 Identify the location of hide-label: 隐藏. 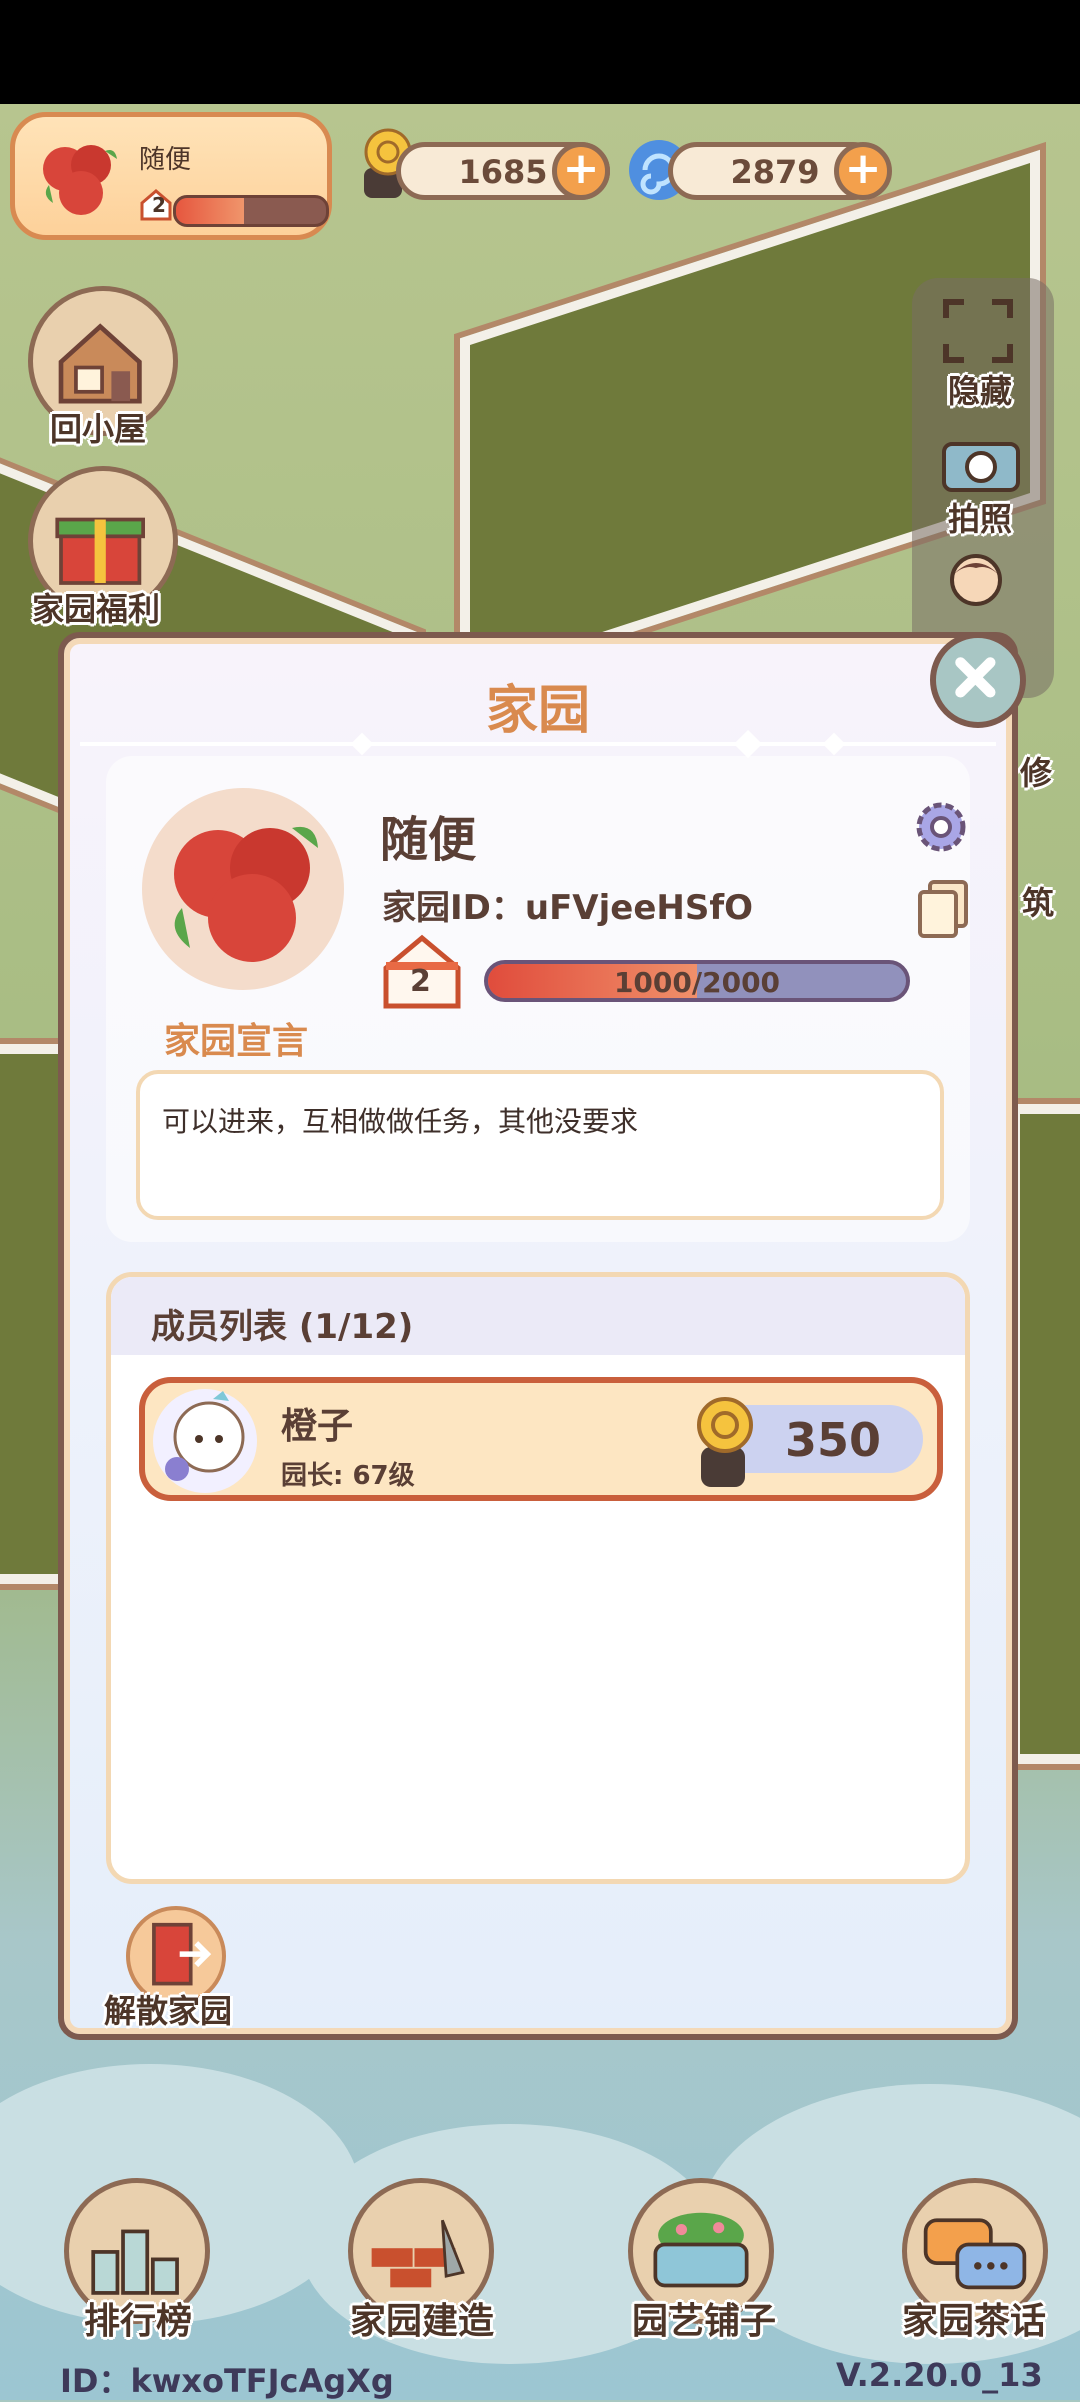
(980, 389).